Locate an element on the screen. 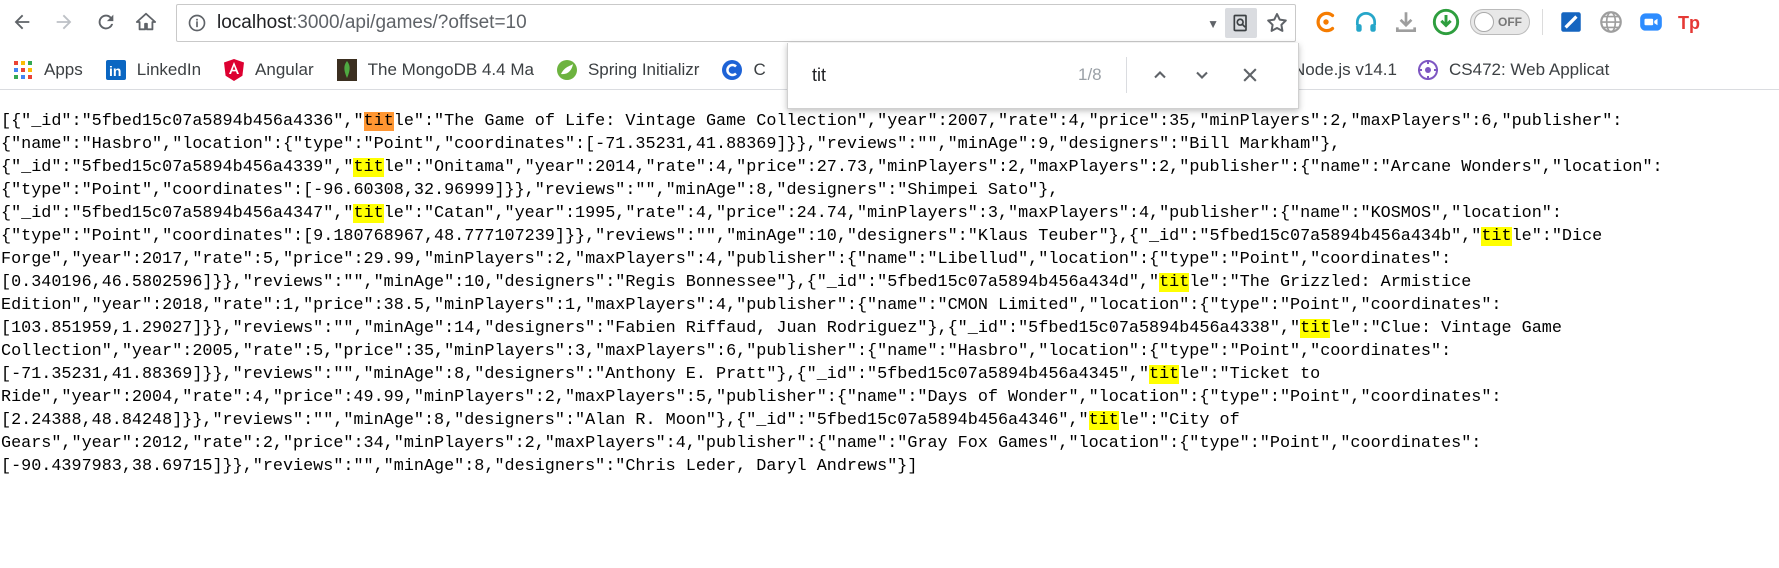 The image size is (1779, 568). find-close-button is located at coordinates (1250, 75).